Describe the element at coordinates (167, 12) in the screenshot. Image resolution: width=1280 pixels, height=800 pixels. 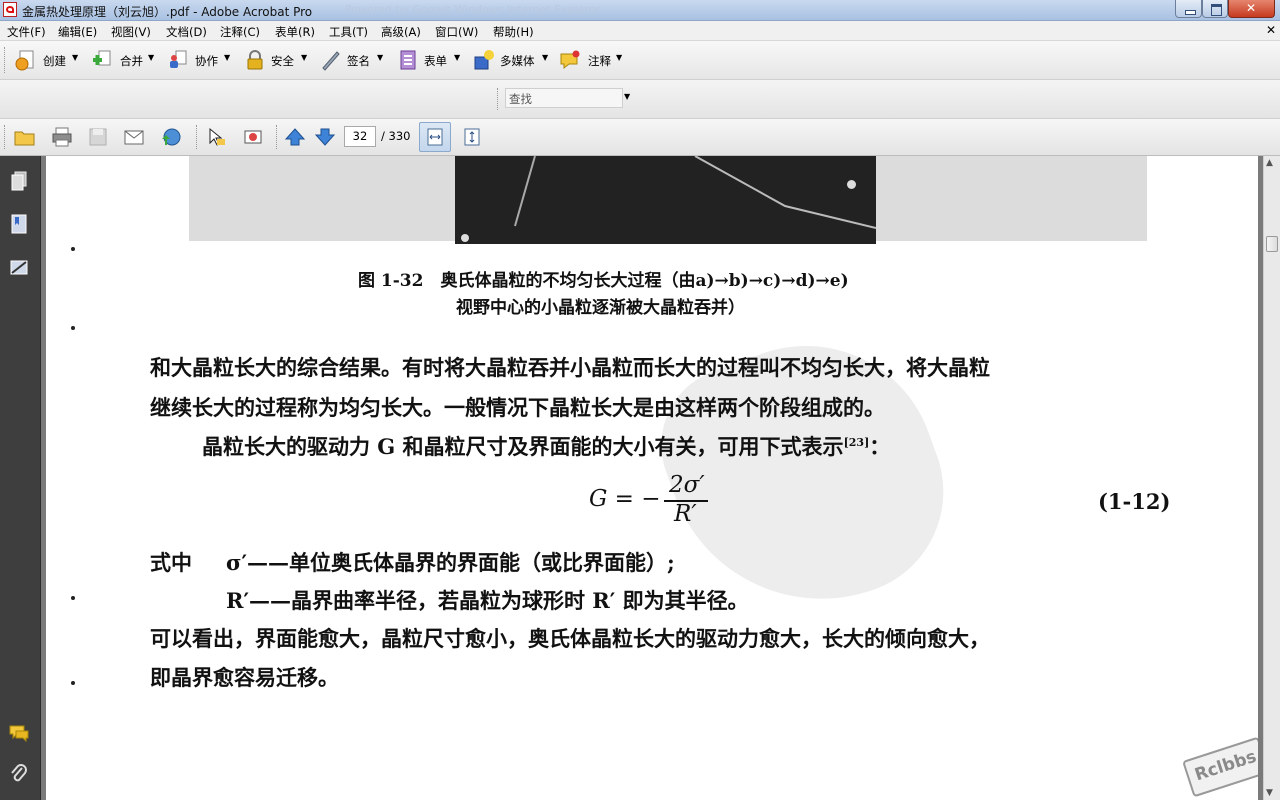
I see `window-title: 金属热处理原理（刘云旭）.pdf - Adobe Acrobat Pro` at that location.